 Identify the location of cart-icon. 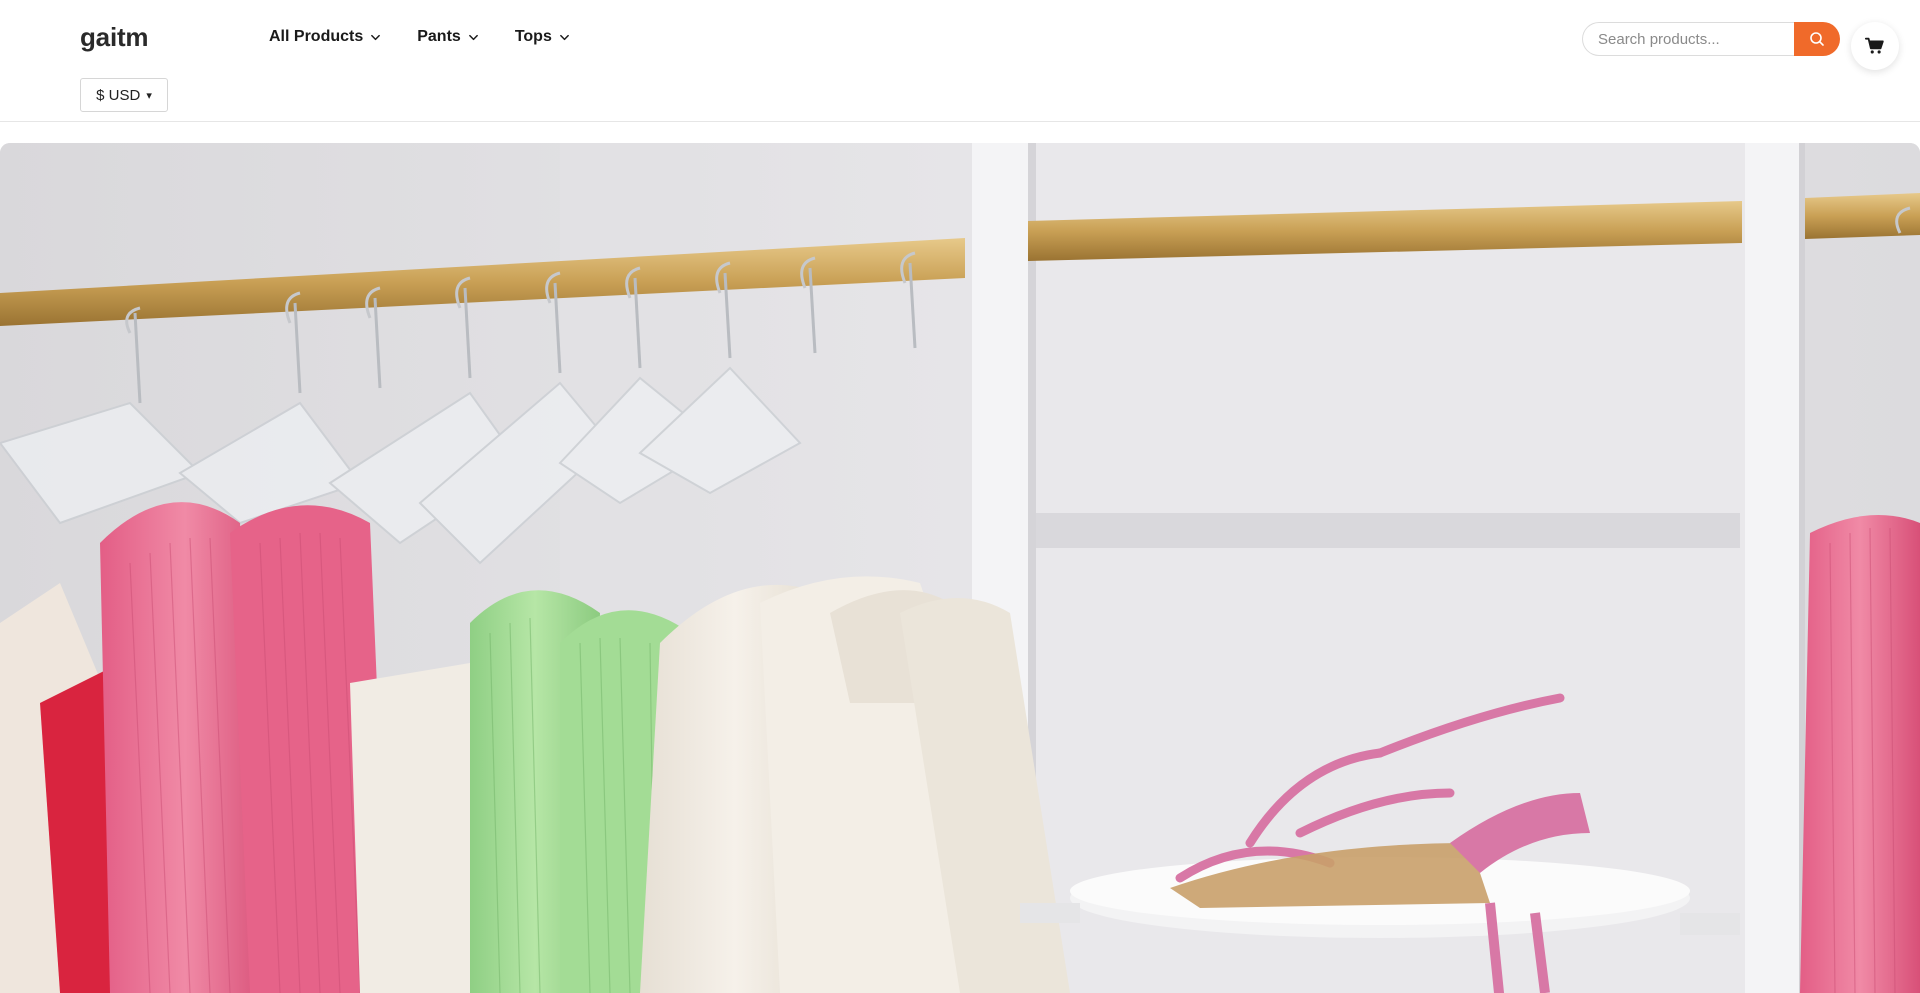
(1874, 45).